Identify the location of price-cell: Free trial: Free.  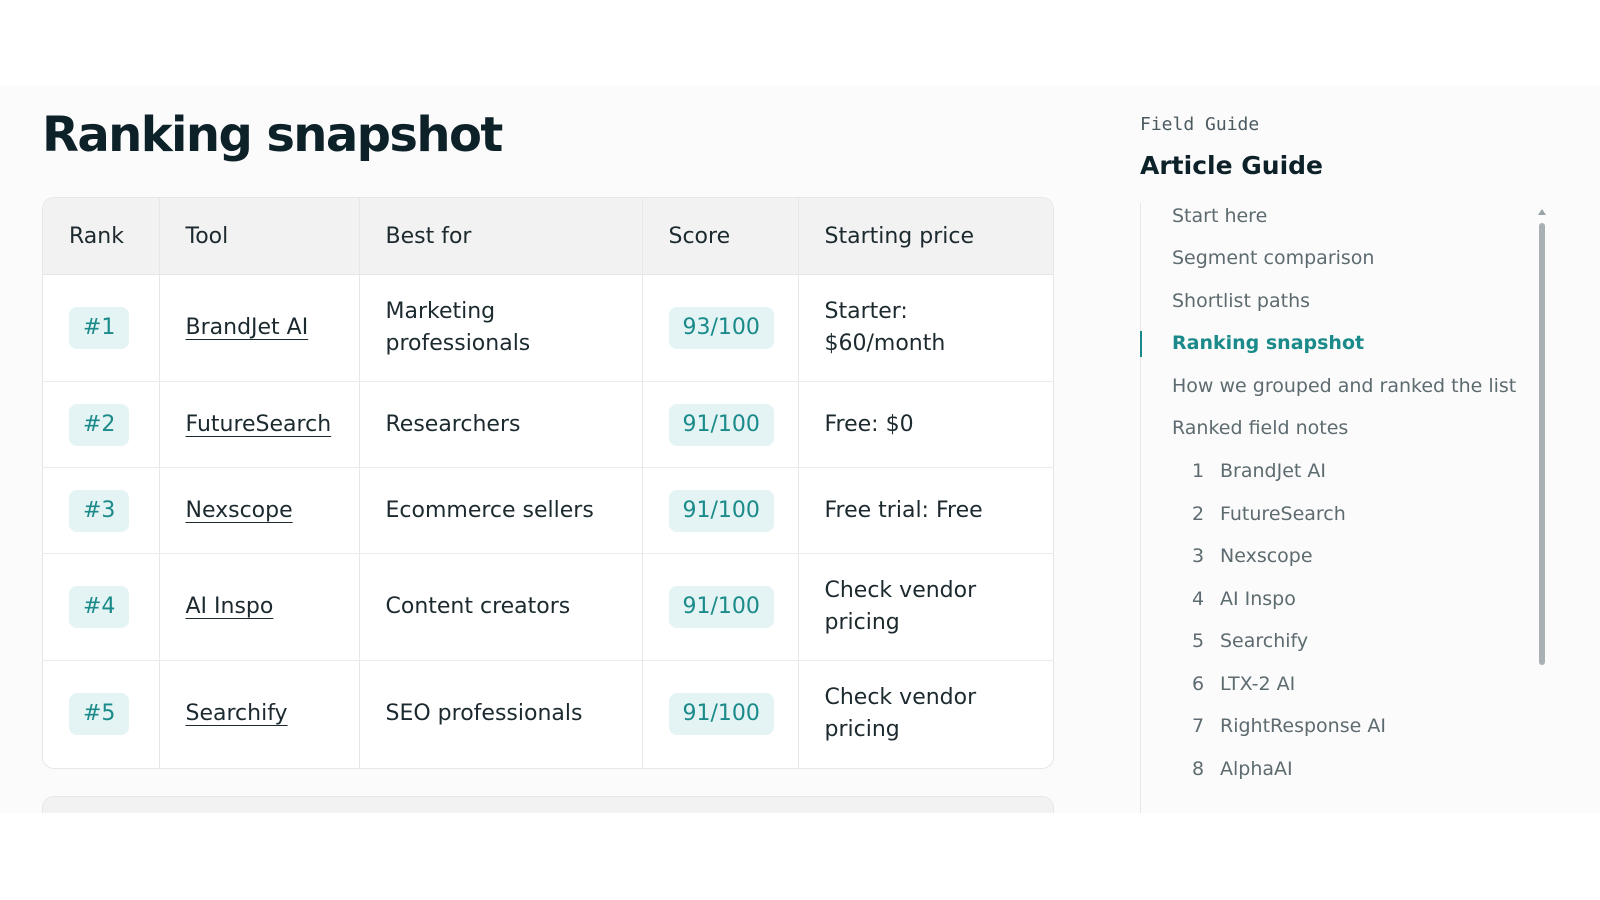
(925, 510).